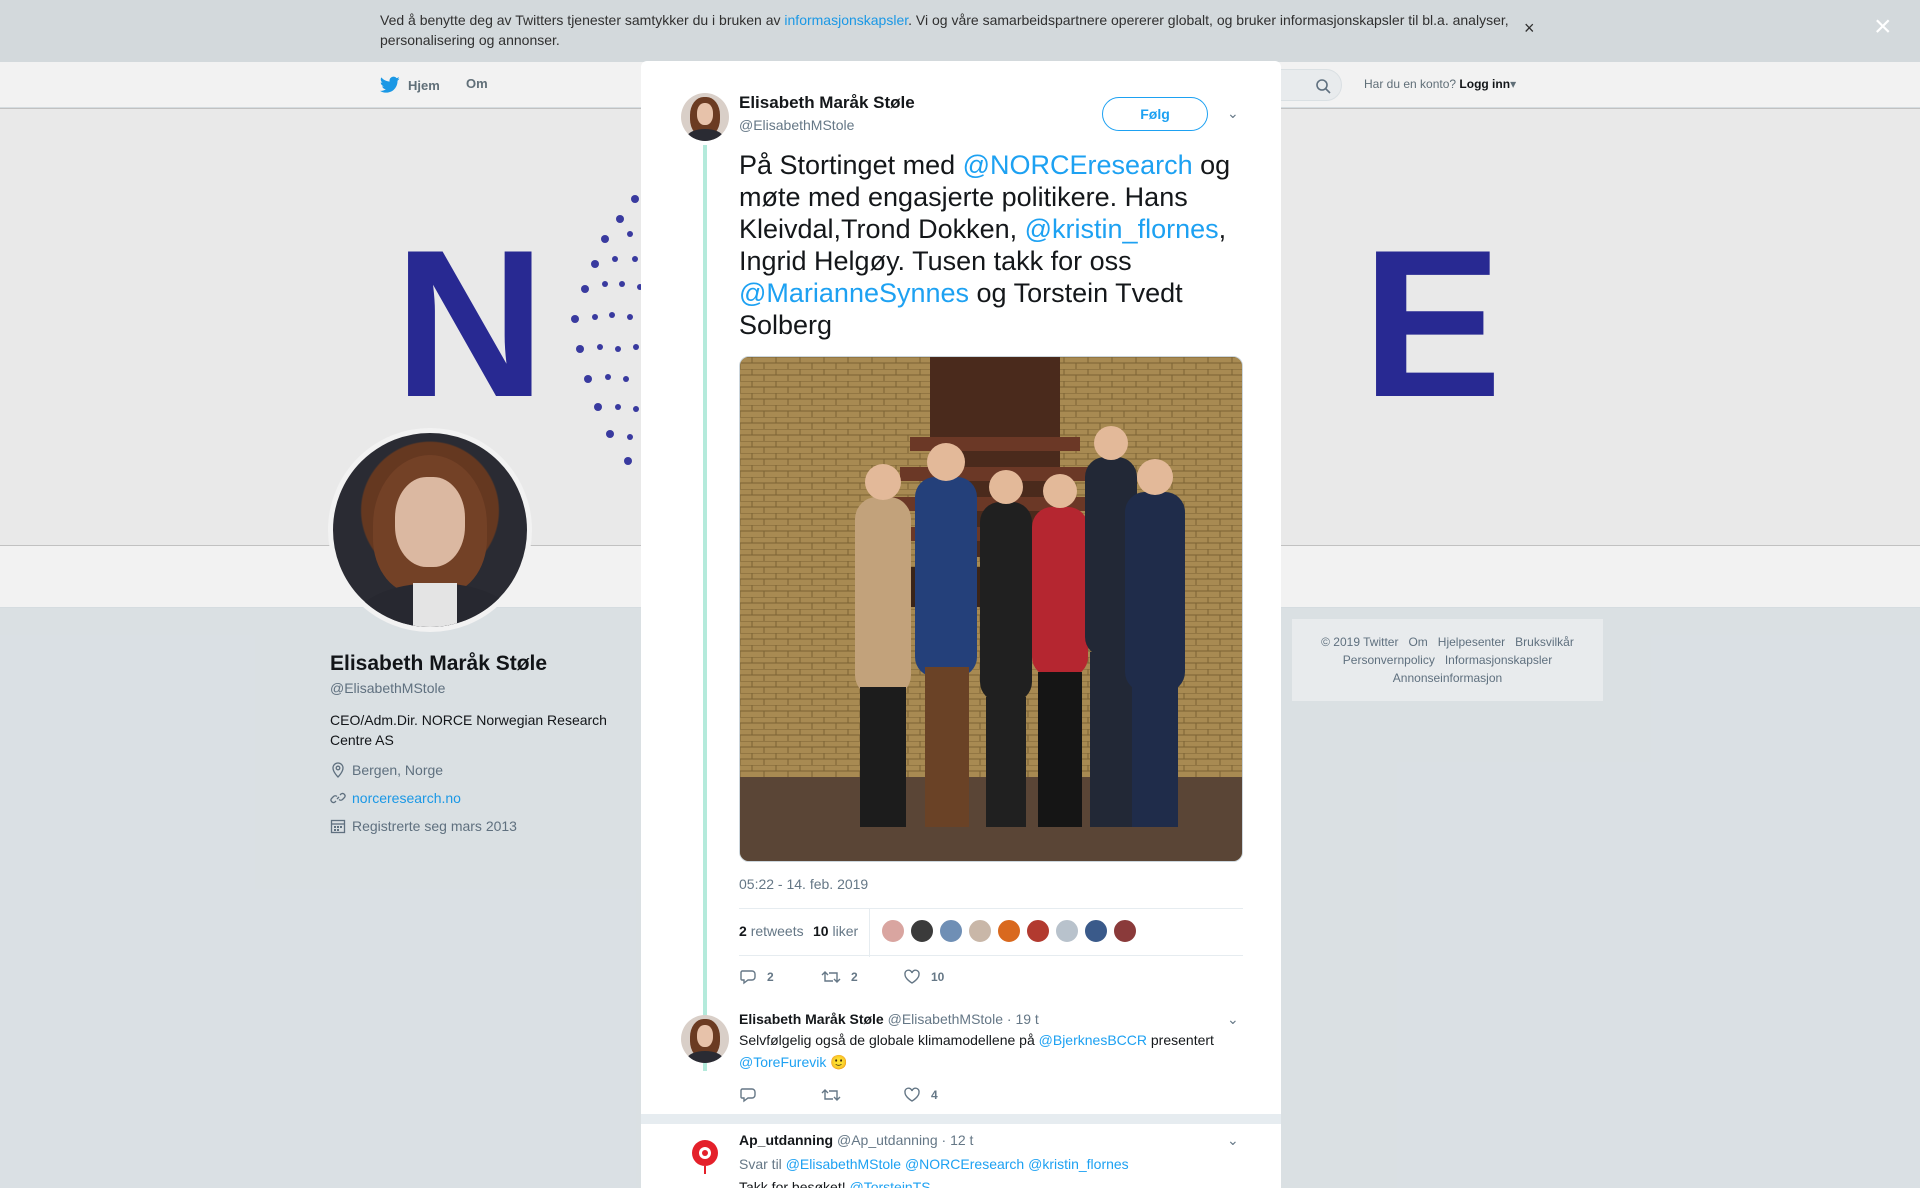 The image size is (1920, 1188). What do you see at coordinates (705, 608) in the screenshot?
I see `thread-line` at bounding box center [705, 608].